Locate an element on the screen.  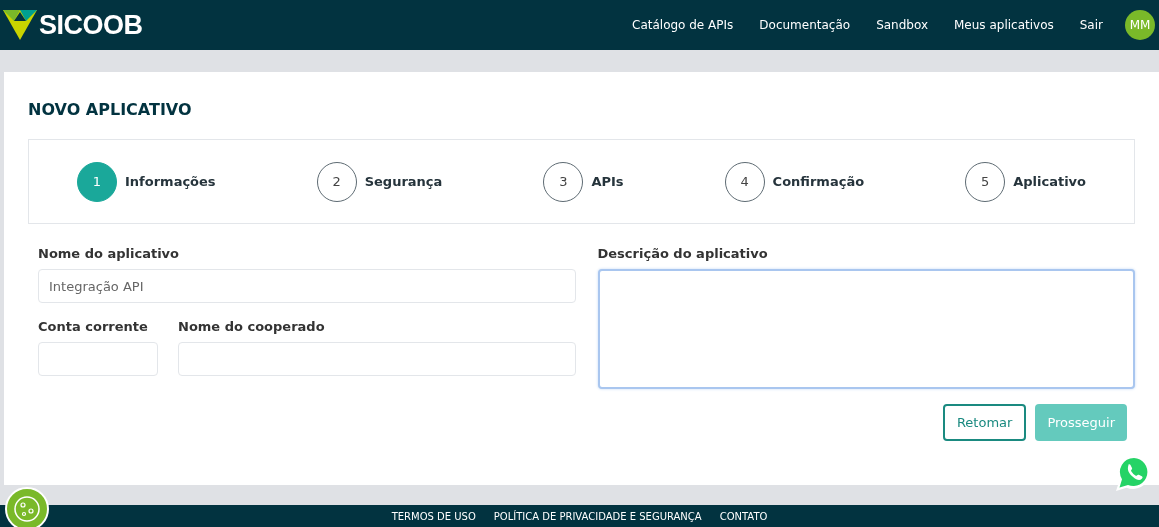
back-button: Retomar is located at coordinates (984, 422).